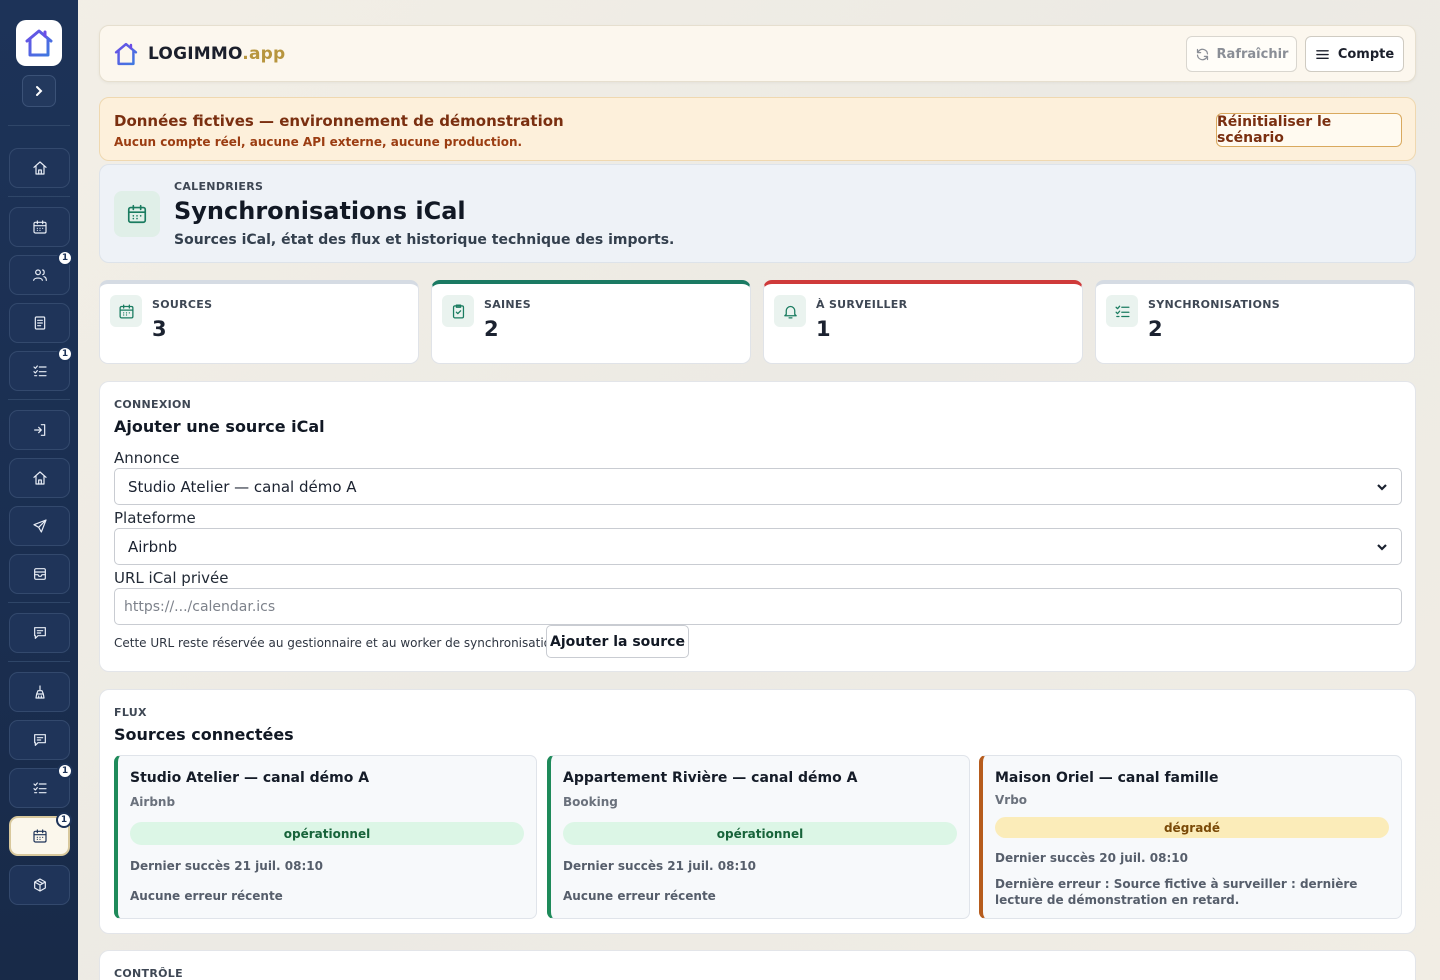  Describe the element at coordinates (639, 896) in the screenshot. I see `last-error: Aucune erreur récente` at that location.